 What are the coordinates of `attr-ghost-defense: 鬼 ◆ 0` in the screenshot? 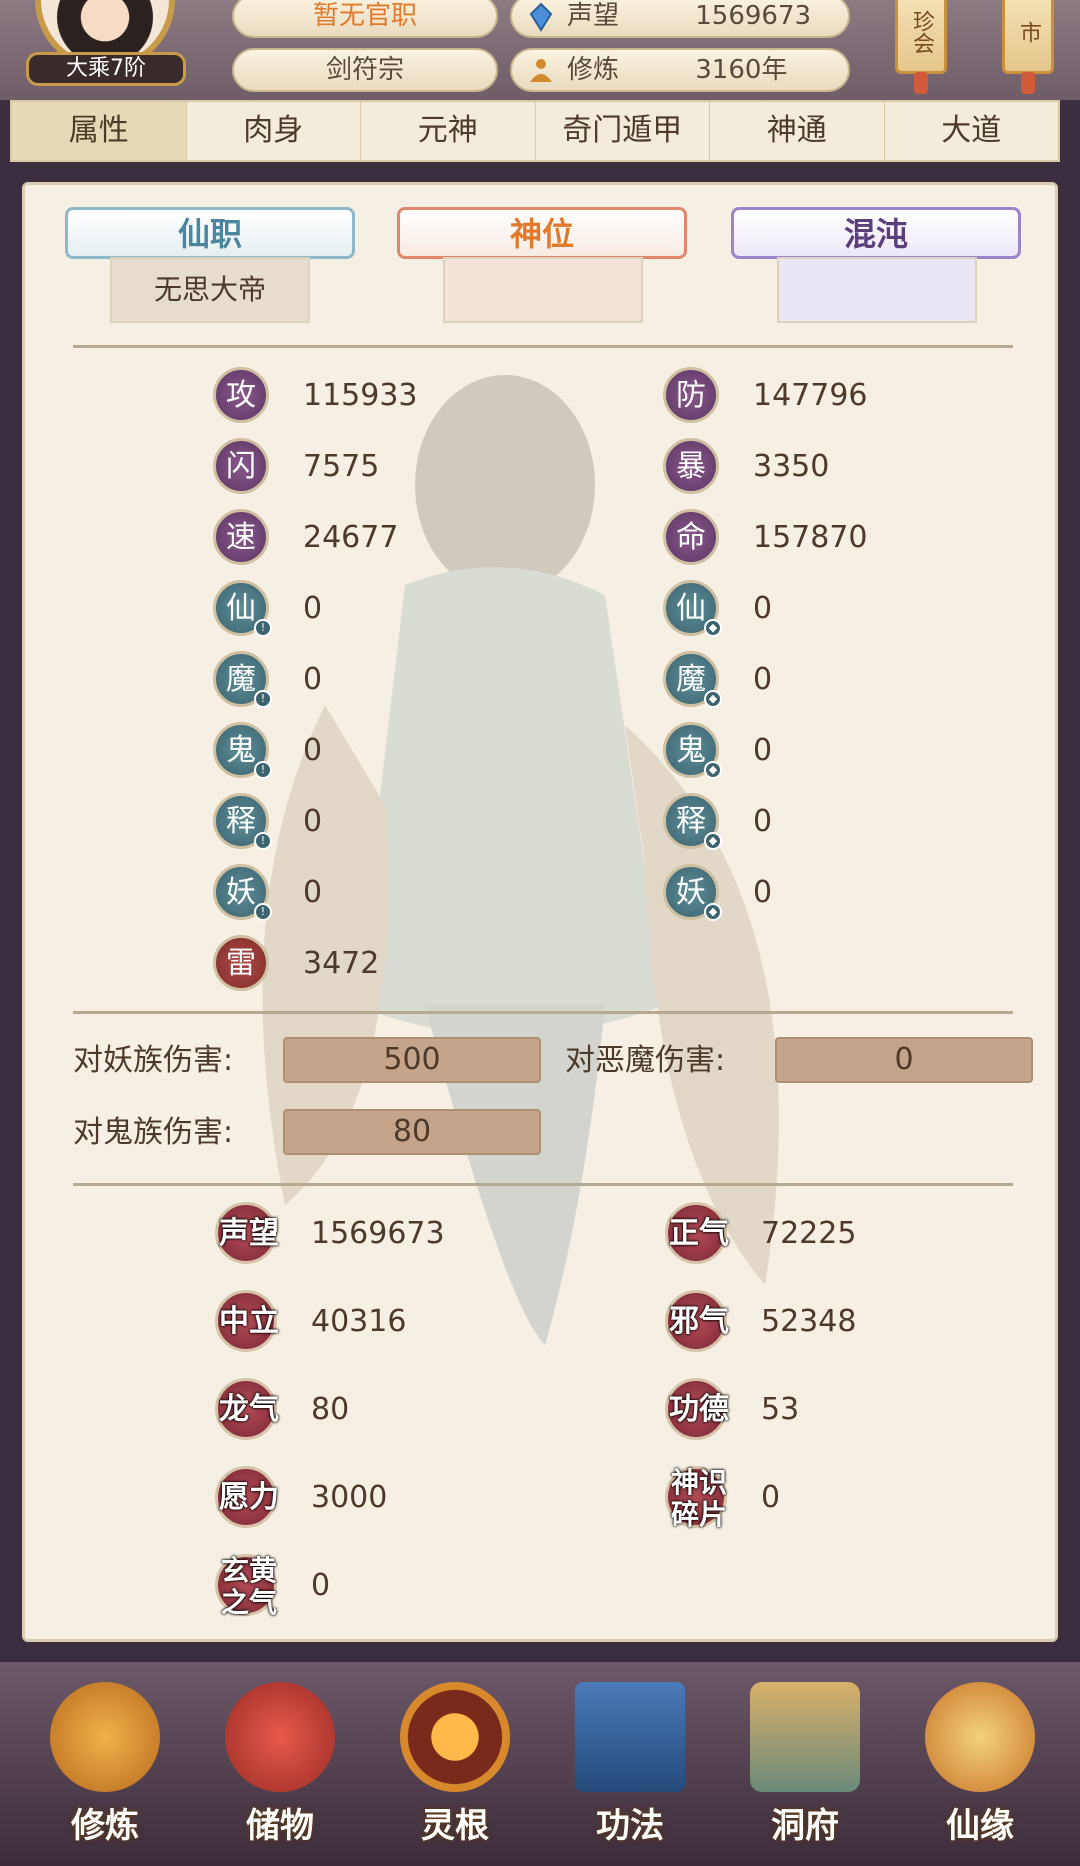 It's located at (717, 750).